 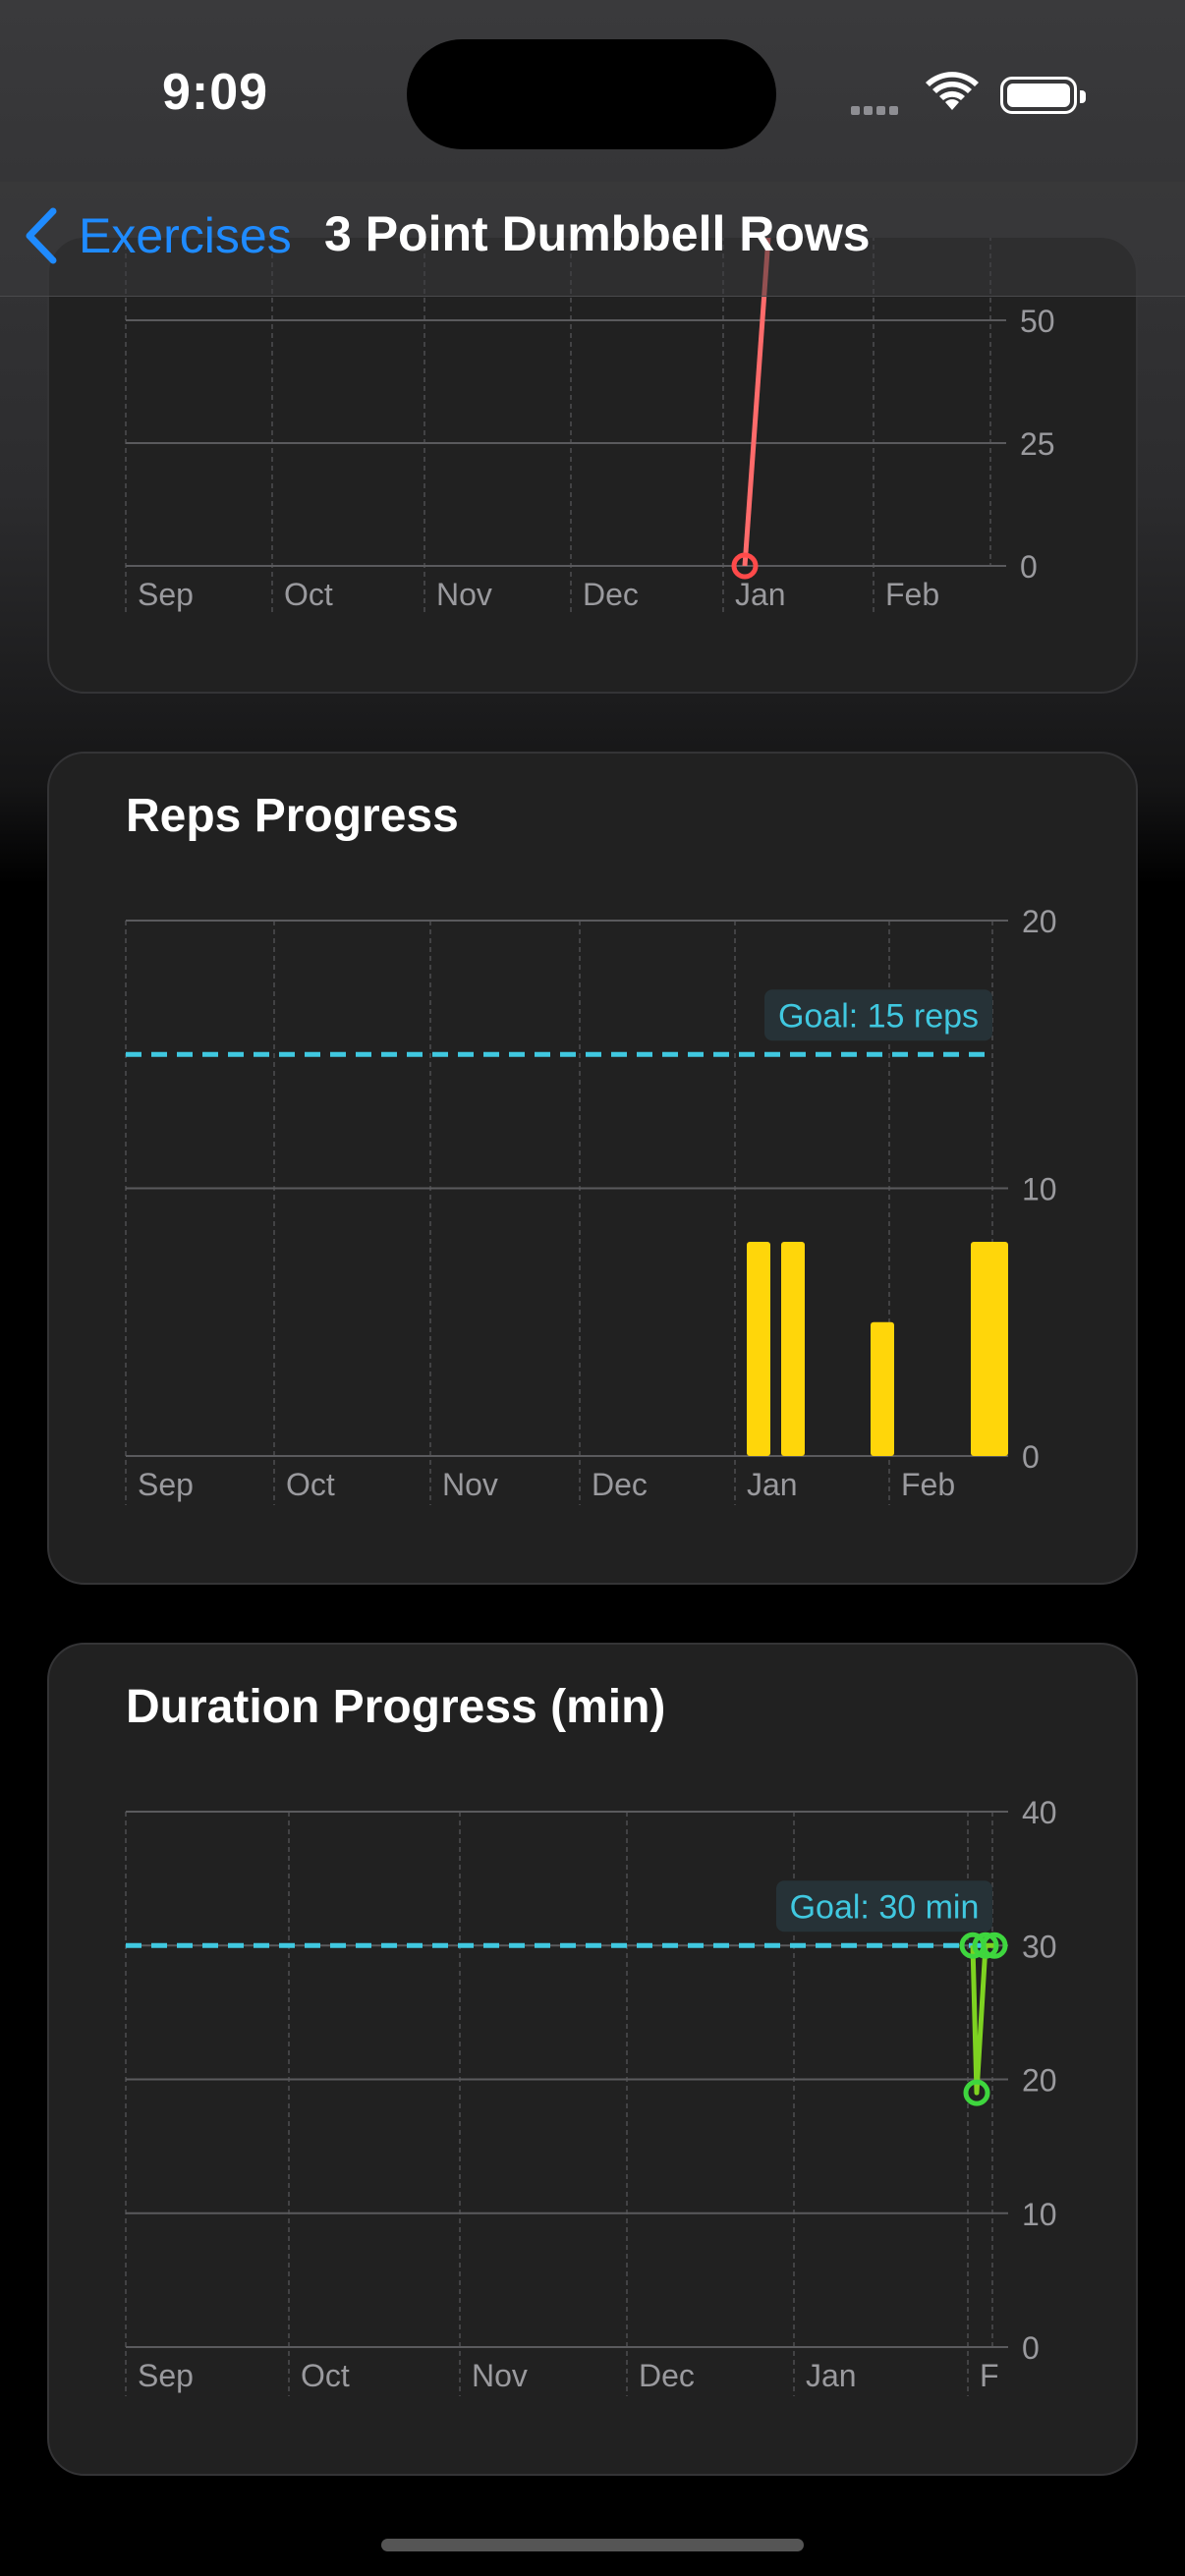 What do you see at coordinates (1040, 1946) in the screenshot?
I see `y-tick-label: 30` at bounding box center [1040, 1946].